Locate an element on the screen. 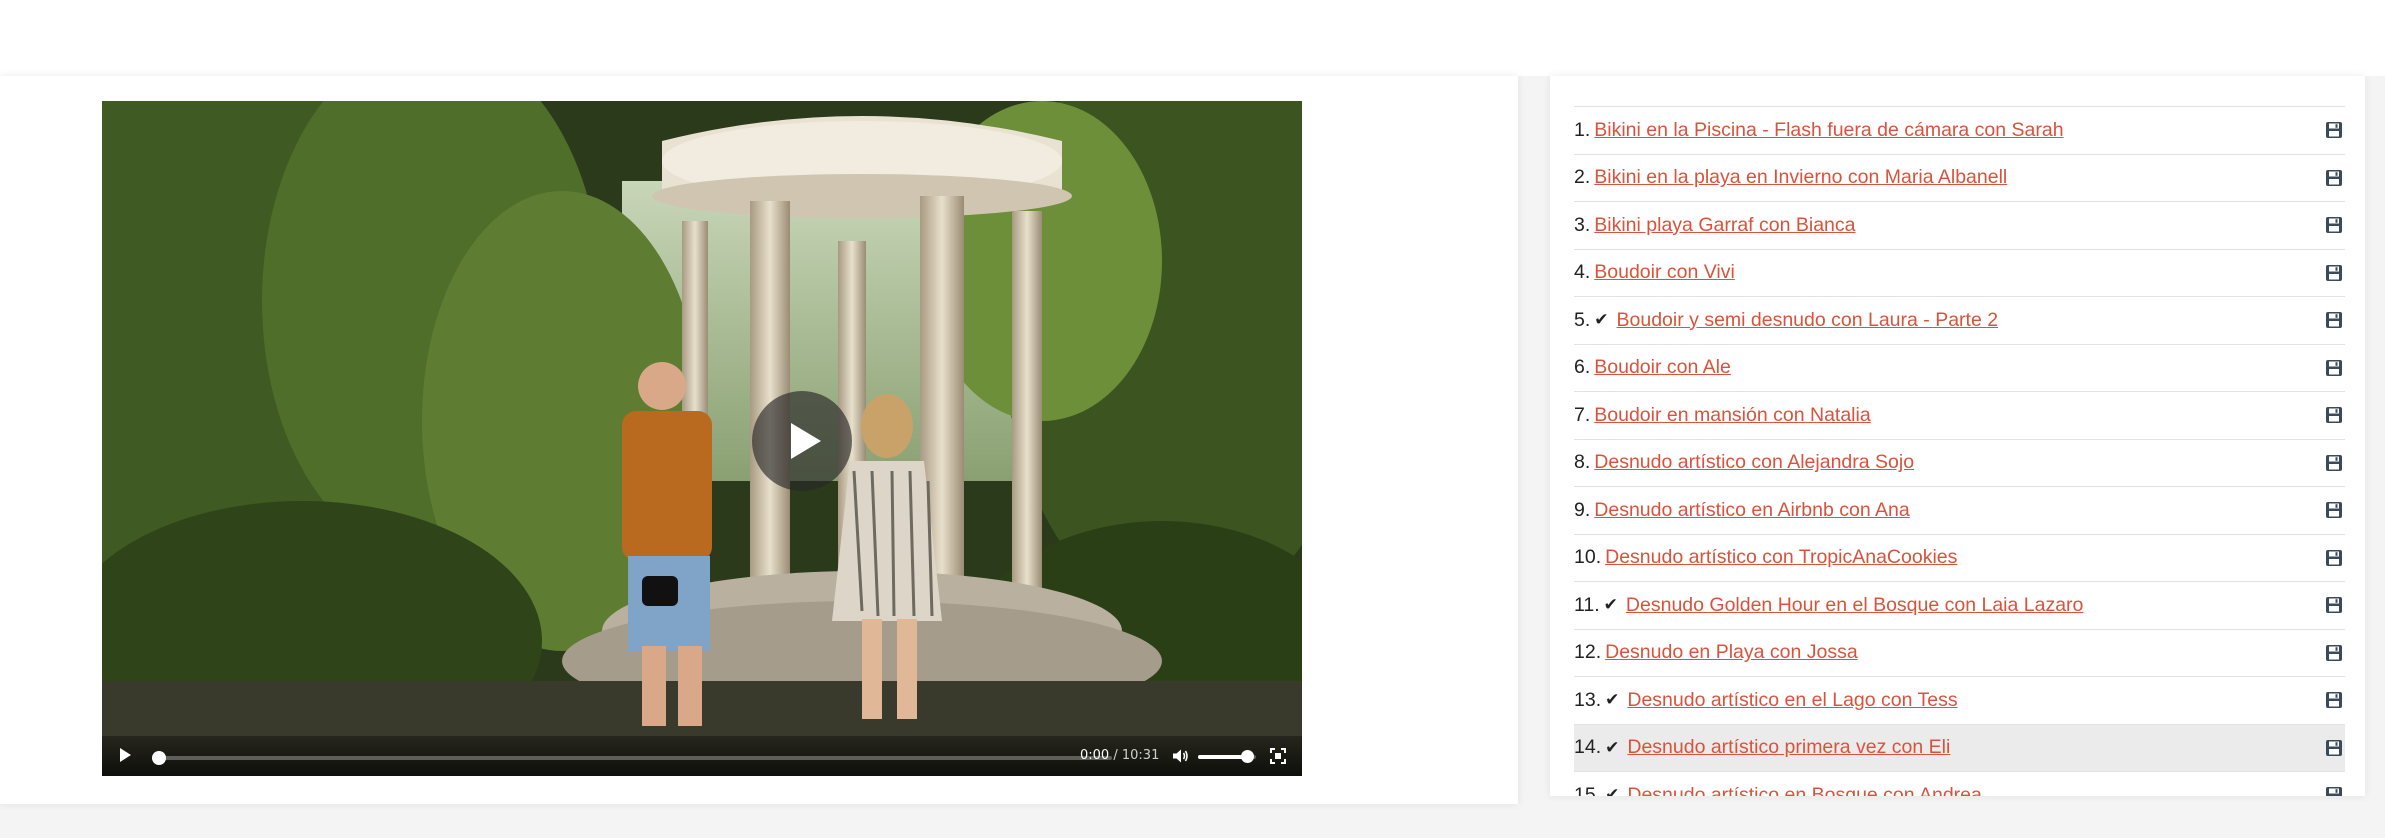 This screenshot has height=838, width=2385. playlist-item: 9. Desnudo artístico en Airbnb con Ana is located at coordinates (1959, 510).